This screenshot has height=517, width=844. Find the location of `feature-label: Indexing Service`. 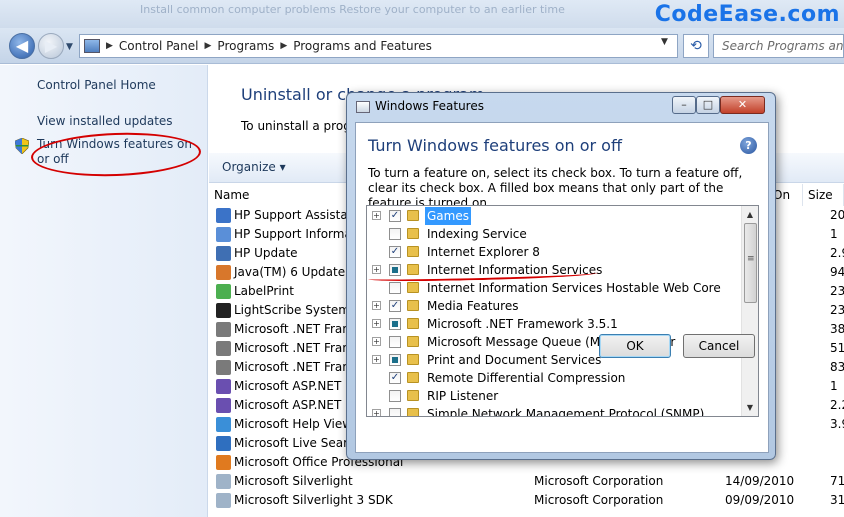

feature-label: Indexing Service is located at coordinates (477, 234).